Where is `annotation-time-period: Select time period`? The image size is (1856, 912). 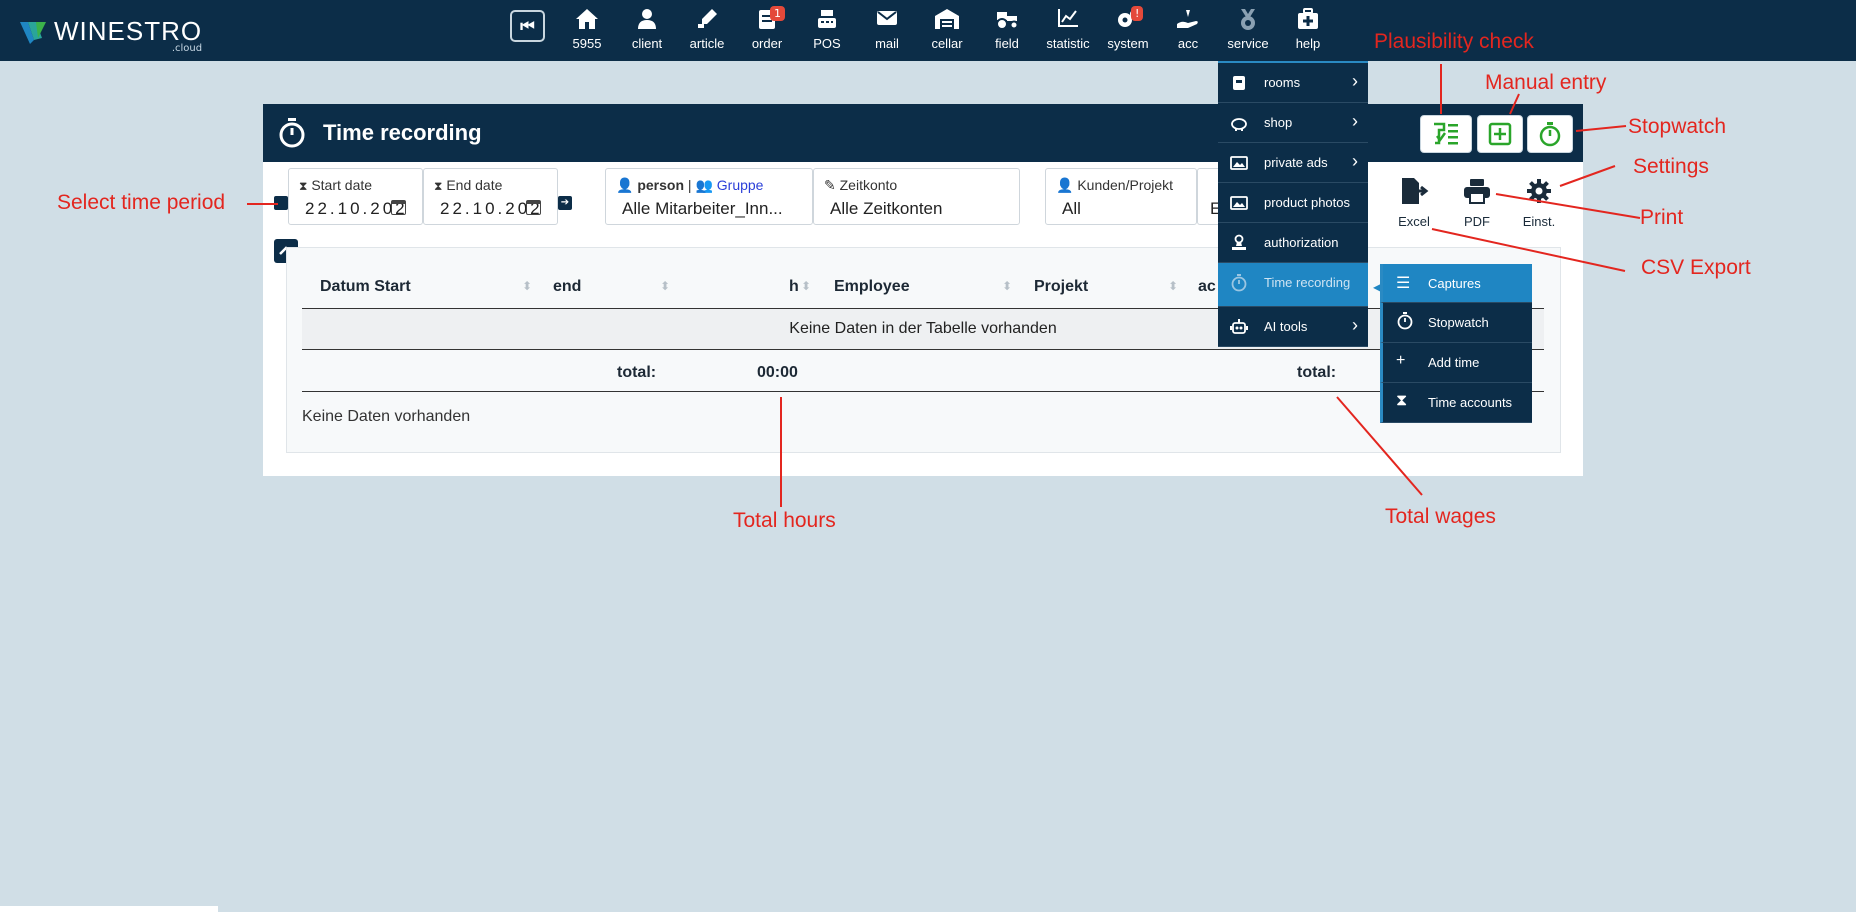
annotation-time-period: Select time period is located at coordinates (141, 202).